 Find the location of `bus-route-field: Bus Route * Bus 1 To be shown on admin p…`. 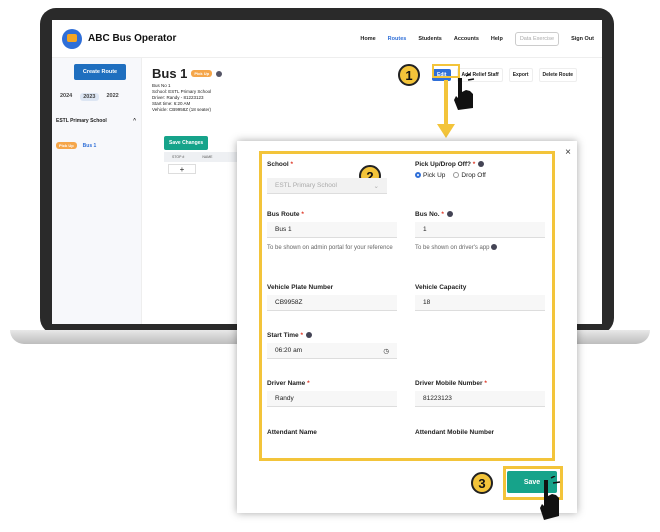

bus-route-field: Bus Route * Bus 1 To be shown on admin p… is located at coordinates (332, 232).